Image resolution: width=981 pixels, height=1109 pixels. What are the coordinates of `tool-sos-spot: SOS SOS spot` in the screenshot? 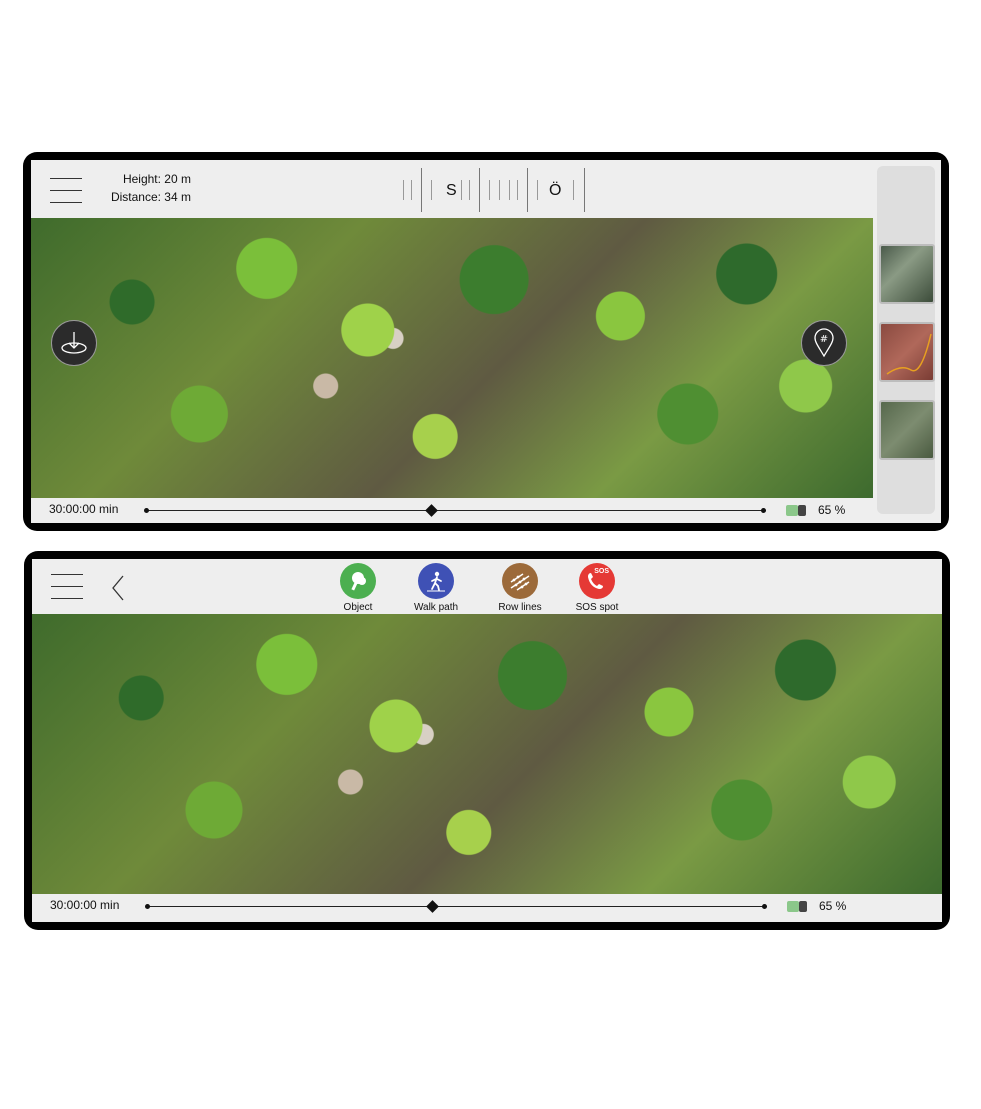 It's located at (597, 588).